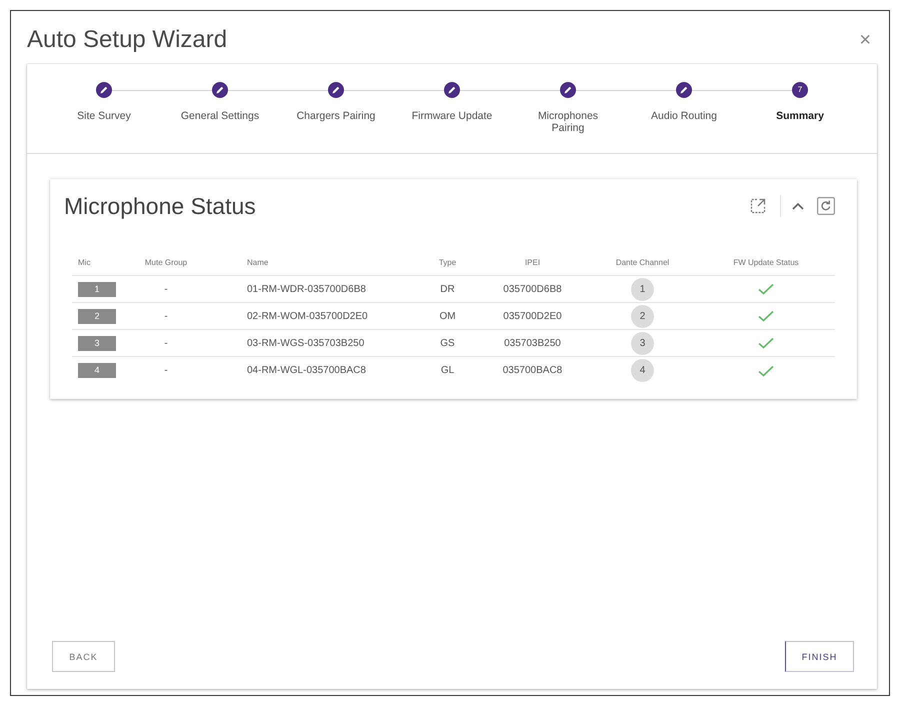 Image resolution: width=900 pixels, height=706 pixels. Describe the element at coordinates (447, 370) in the screenshot. I see `table-cell: GL` at that location.